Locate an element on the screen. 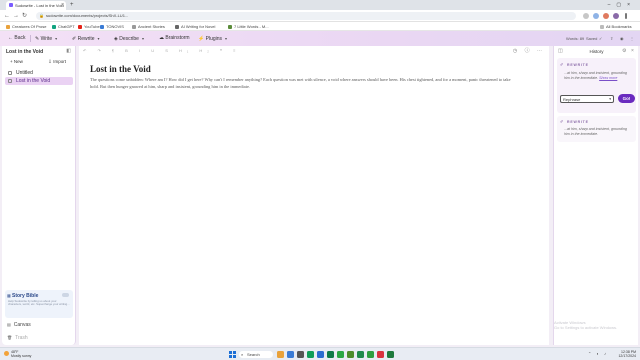 The height and width of the screenshot is (360, 640). weather-widget: 48°F Mostly sunny is located at coordinates (17, 354).